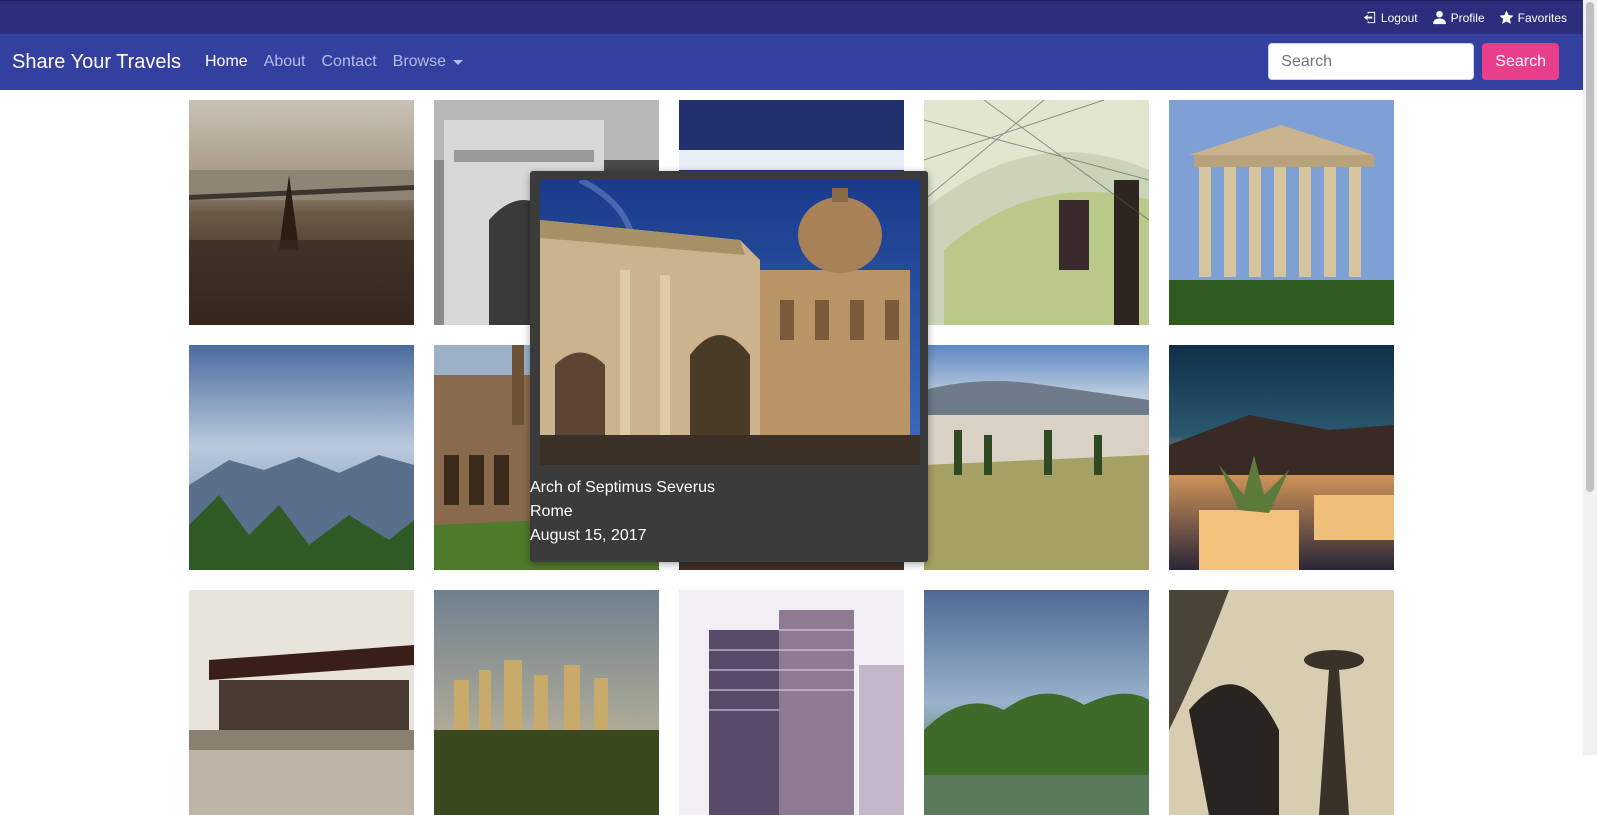  Describe the element at coordinates (1542, 17) in the screenshot. I see `favorites-label: Favorites` at that location.